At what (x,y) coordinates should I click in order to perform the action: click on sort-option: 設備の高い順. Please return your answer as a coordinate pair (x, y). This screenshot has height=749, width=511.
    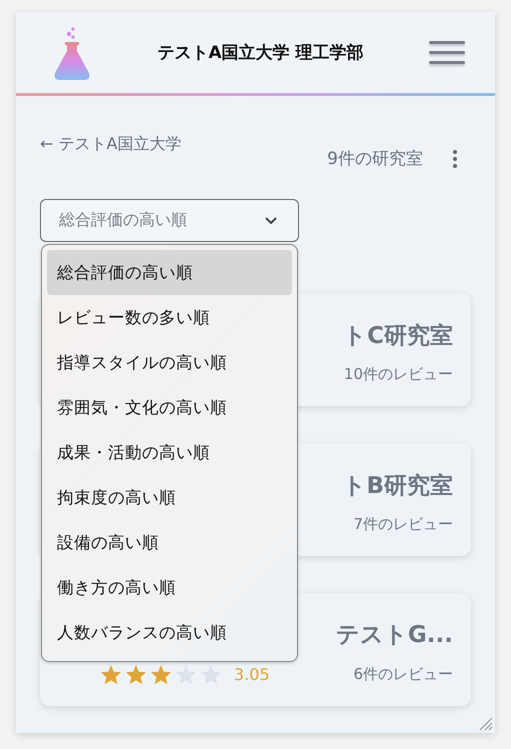
    Looking at the image, I should click on (169, 542).